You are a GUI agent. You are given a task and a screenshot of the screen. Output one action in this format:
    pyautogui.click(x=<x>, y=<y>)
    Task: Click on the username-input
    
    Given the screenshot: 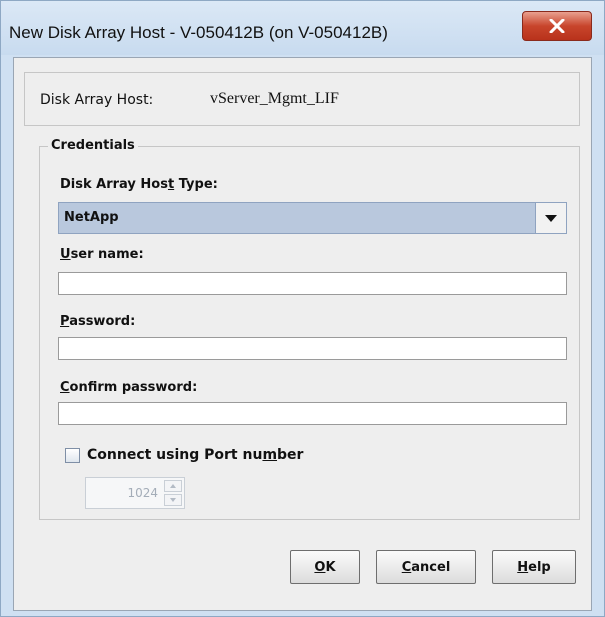 What is the action you would take?
    pyautogui.click(x=312, y=283)
    